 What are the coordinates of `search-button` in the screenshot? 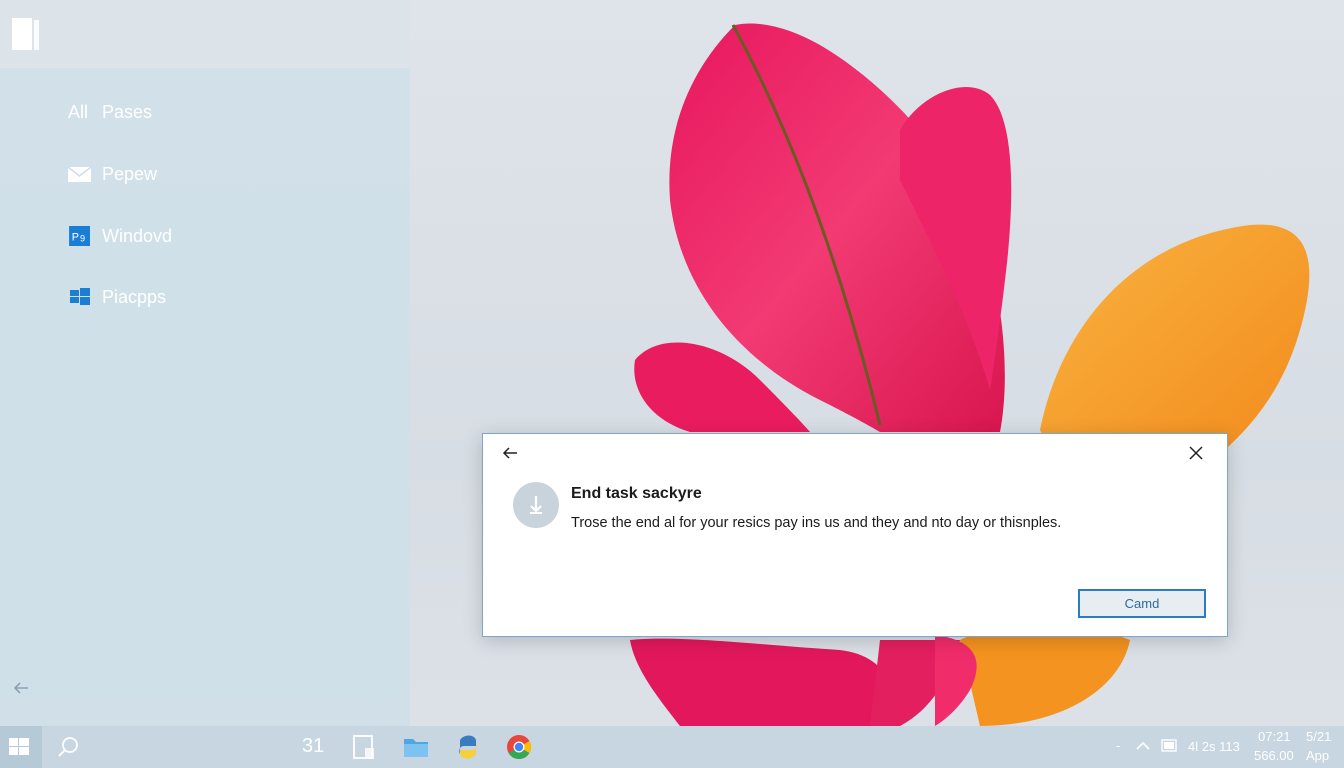 It's located at (68, 747).